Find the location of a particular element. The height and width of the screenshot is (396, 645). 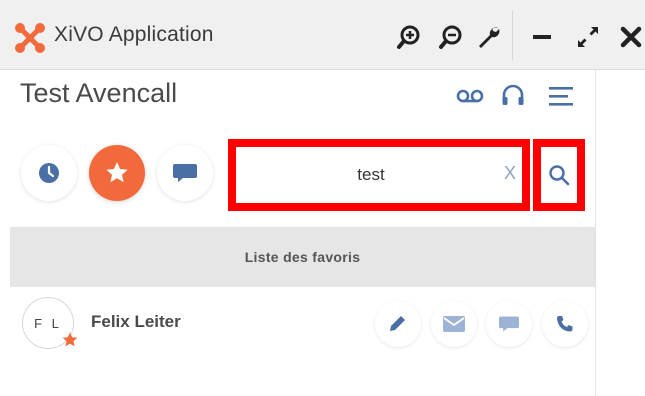

voicemail-icon is located at coordinates (470, 96).